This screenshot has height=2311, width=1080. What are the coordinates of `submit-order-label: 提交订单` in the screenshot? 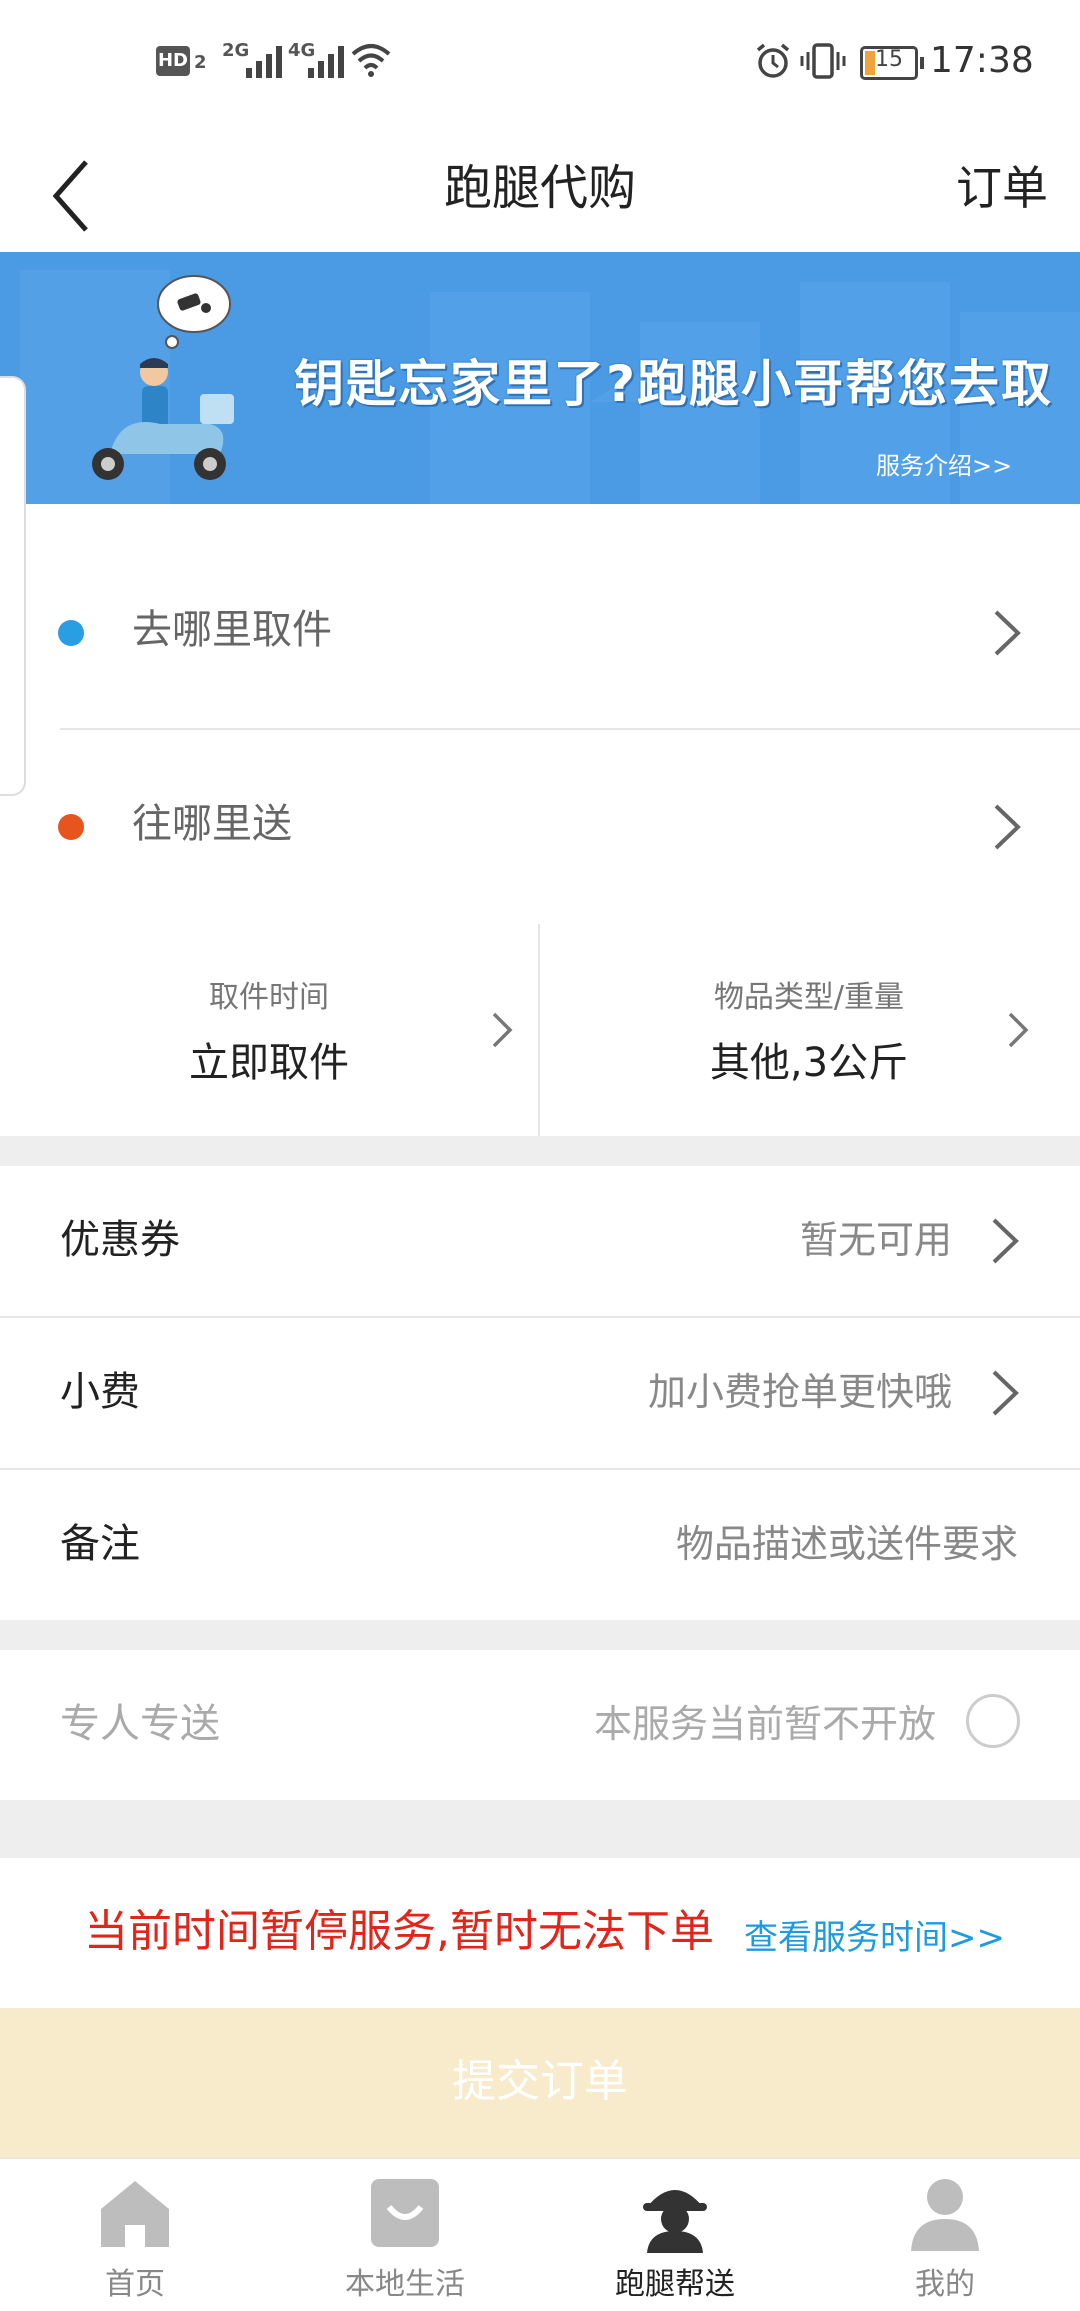 It's located at (540, 2081).